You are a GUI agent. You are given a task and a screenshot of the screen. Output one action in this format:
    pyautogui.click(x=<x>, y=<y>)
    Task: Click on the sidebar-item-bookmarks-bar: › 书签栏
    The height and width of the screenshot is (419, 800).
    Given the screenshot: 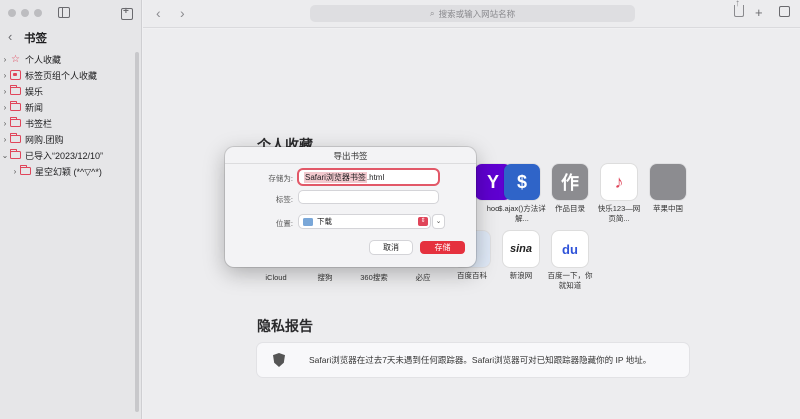 What is the action you would take?
    pyautogui.click(x=71, y=123)
    